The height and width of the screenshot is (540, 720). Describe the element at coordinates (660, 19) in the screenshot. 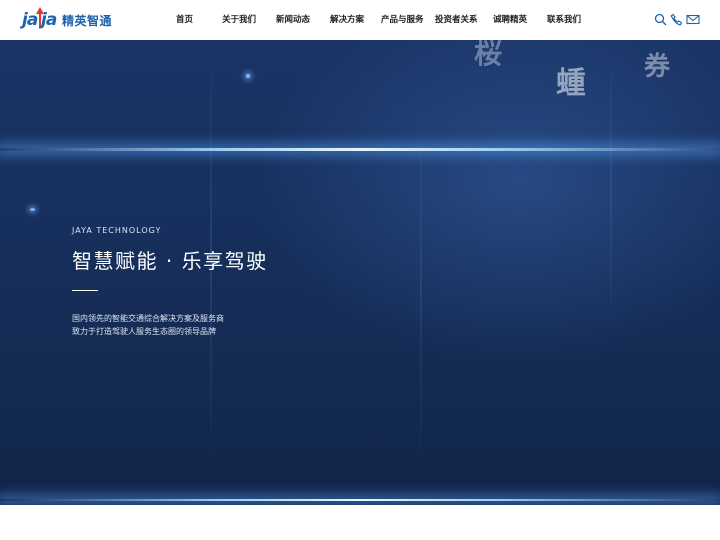

I see `search-icon` at that location.